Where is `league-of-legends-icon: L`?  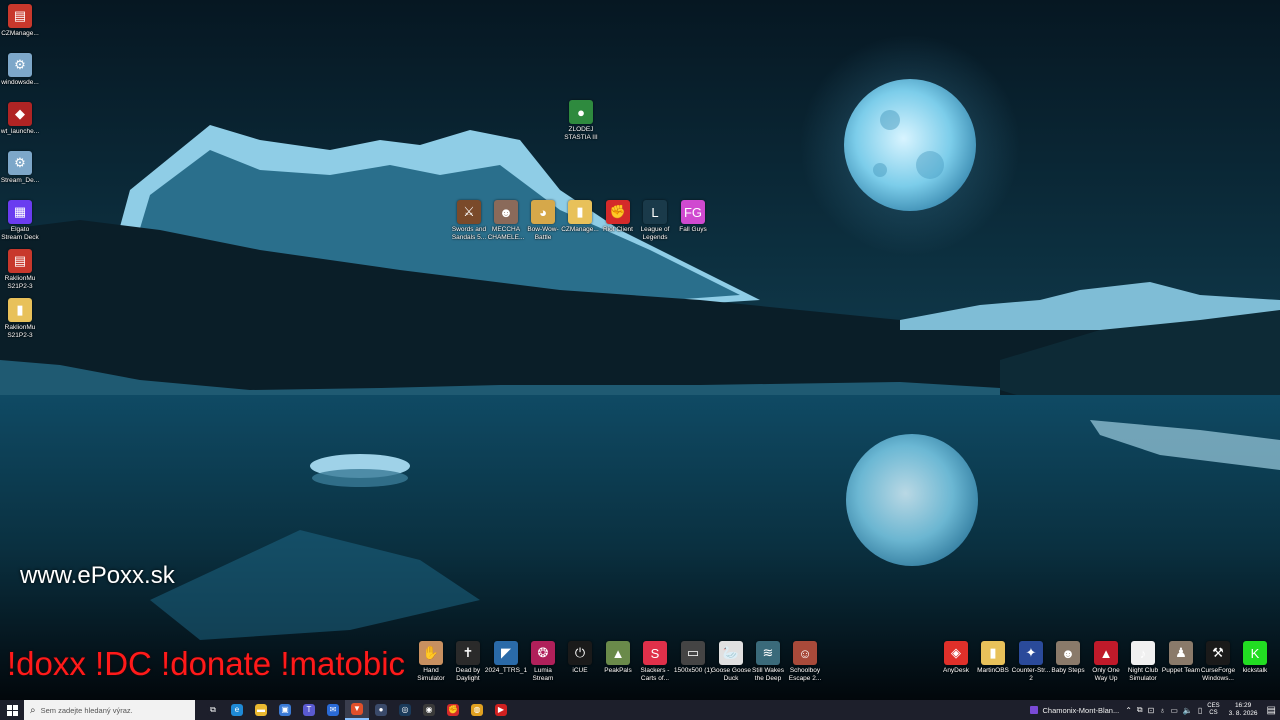
league-of-legends-icon: L is located at coordinates (655, 212).